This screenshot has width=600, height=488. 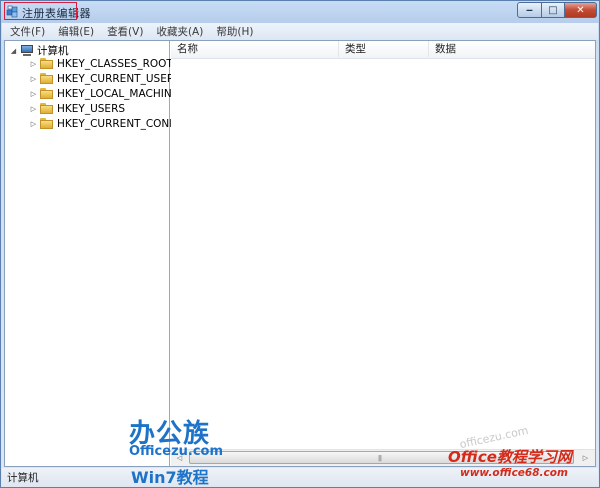 I want to click on tree-item-label: HKEY_CLASSES_ROOT, so click(x=115, y=63).